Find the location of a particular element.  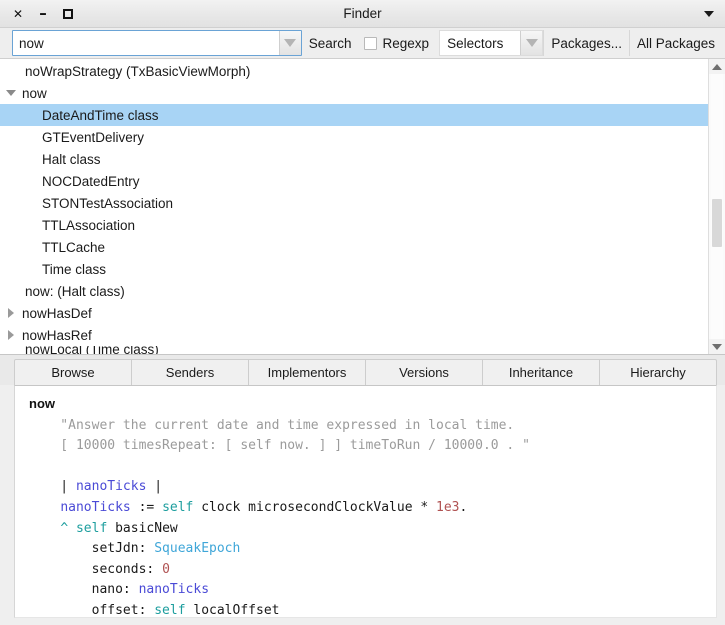

tab-senders: Senders is located at coordinates (190, 372).